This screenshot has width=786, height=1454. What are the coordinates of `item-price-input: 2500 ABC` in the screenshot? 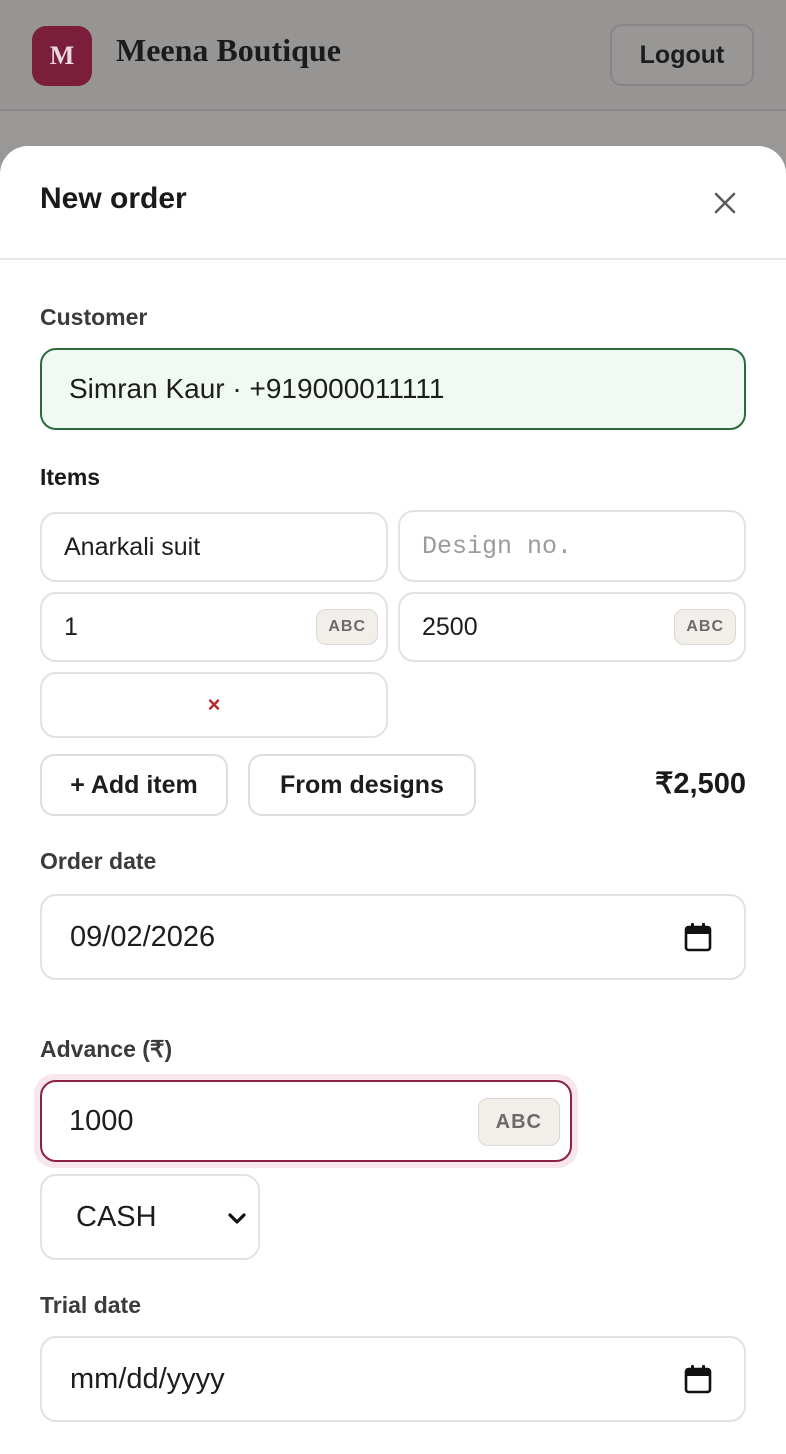 It's located at (572, 627).